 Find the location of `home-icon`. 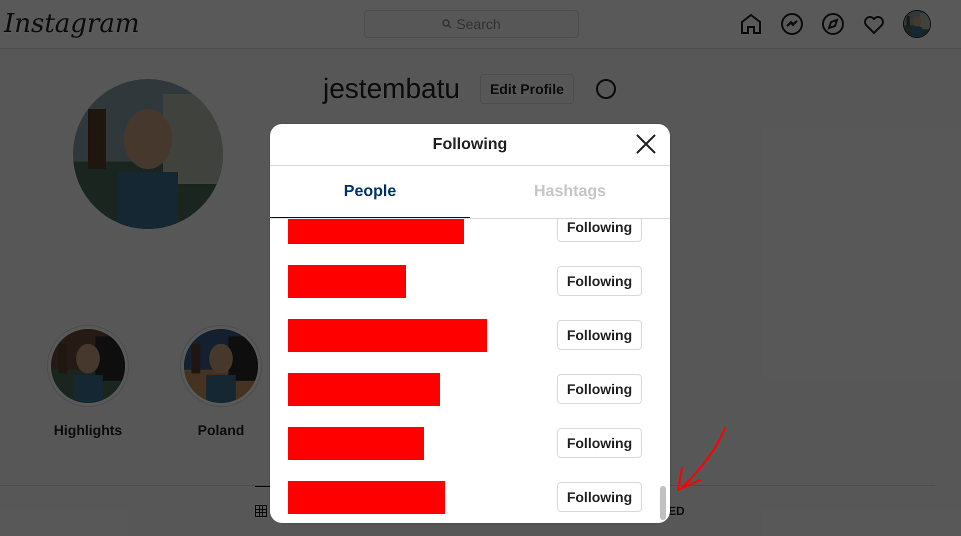

home-icon is located at coordinates (751, 24).